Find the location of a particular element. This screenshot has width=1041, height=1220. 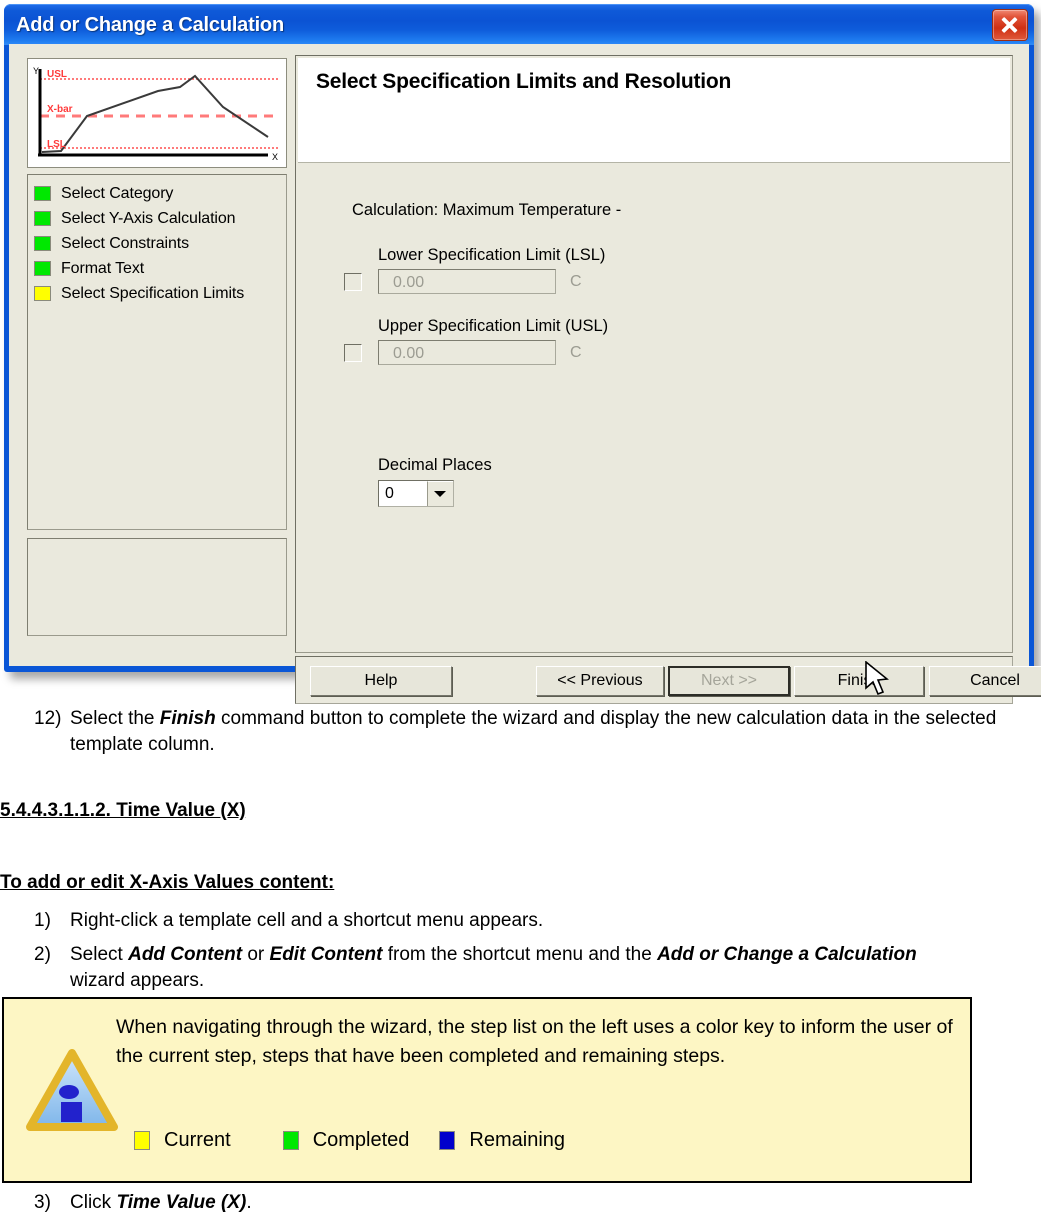

list-text: Click Time Value (X). is located at coordinates (161, 1203).